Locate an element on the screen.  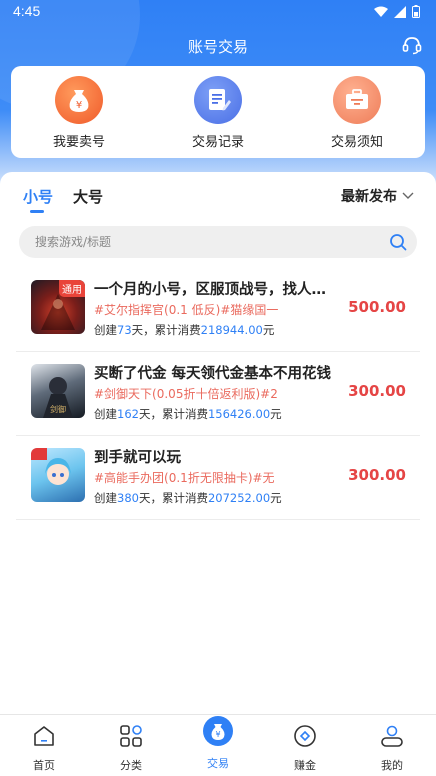
quick-actions-card: ¥ 我要卖号 交易记录 交易须知 is located at coordinates (218, 112).